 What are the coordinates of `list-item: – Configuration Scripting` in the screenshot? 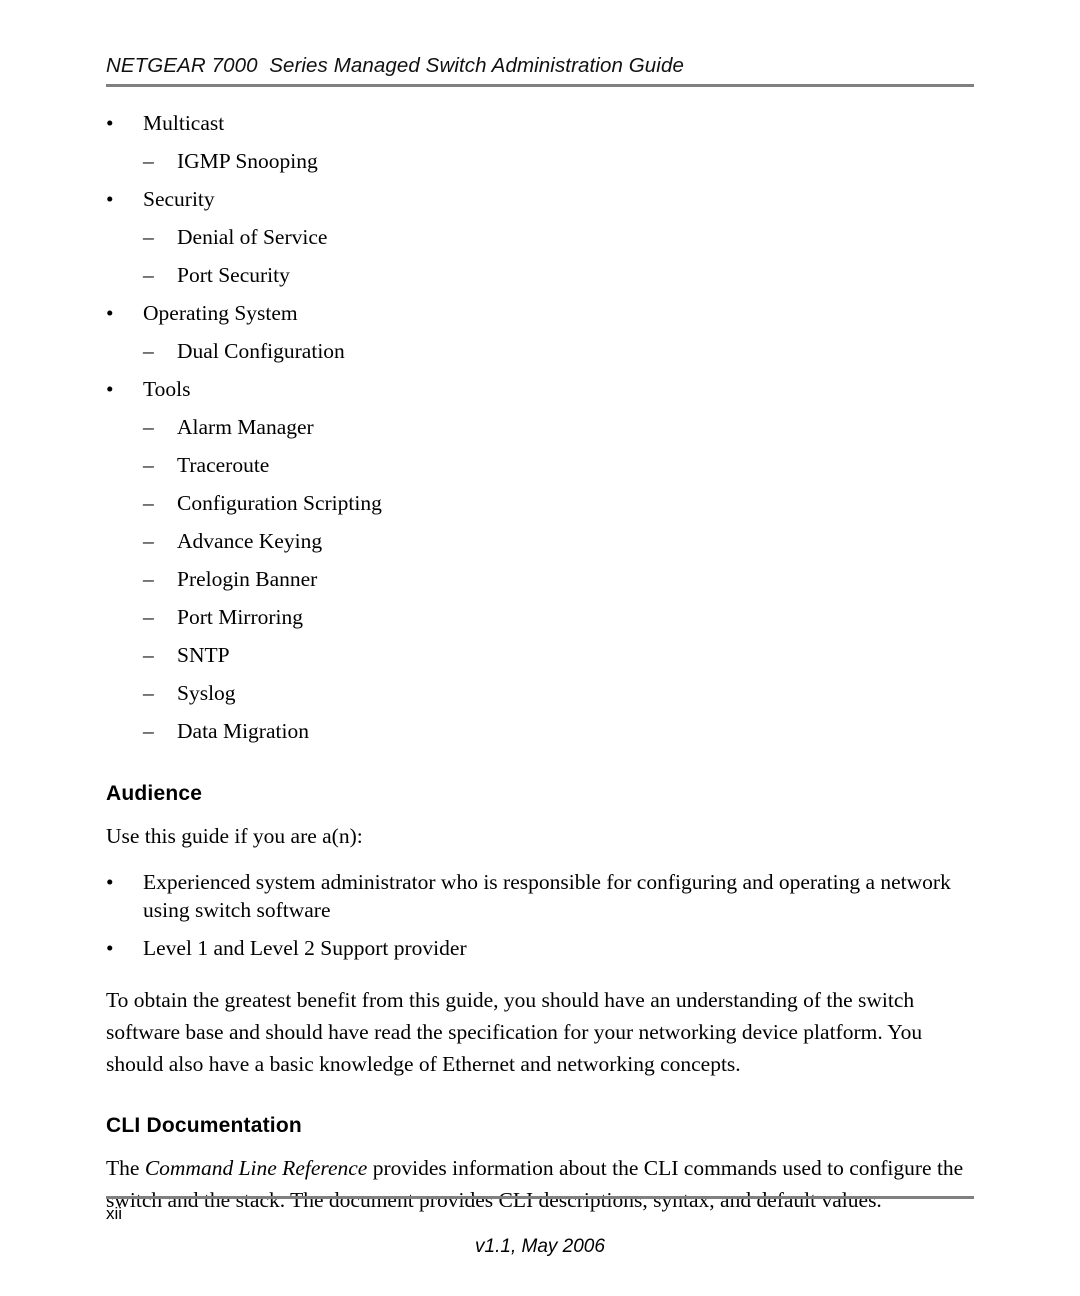 It's located at (540, 503).